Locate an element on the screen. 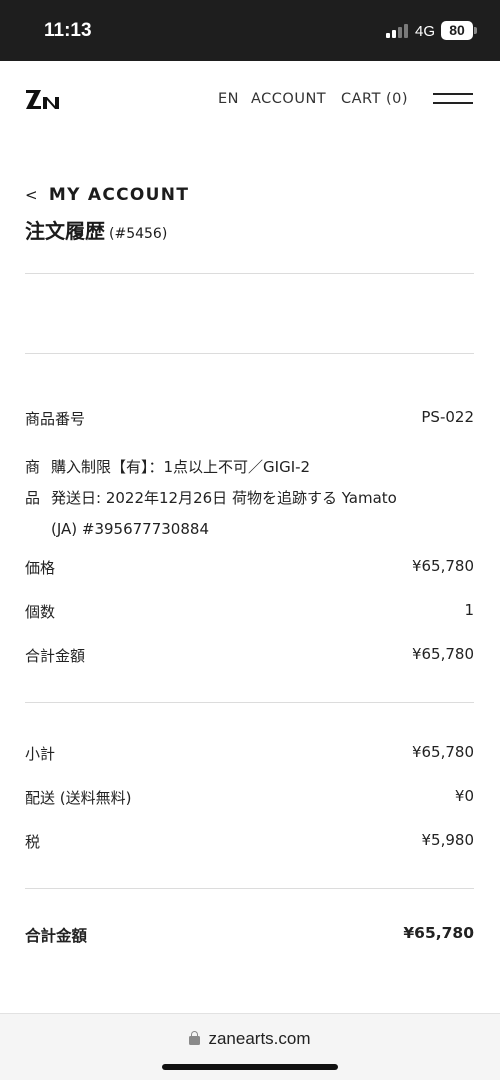 The image size is (500, 1080). product-label-char-2: 品 is located at coordinates (33, 498).